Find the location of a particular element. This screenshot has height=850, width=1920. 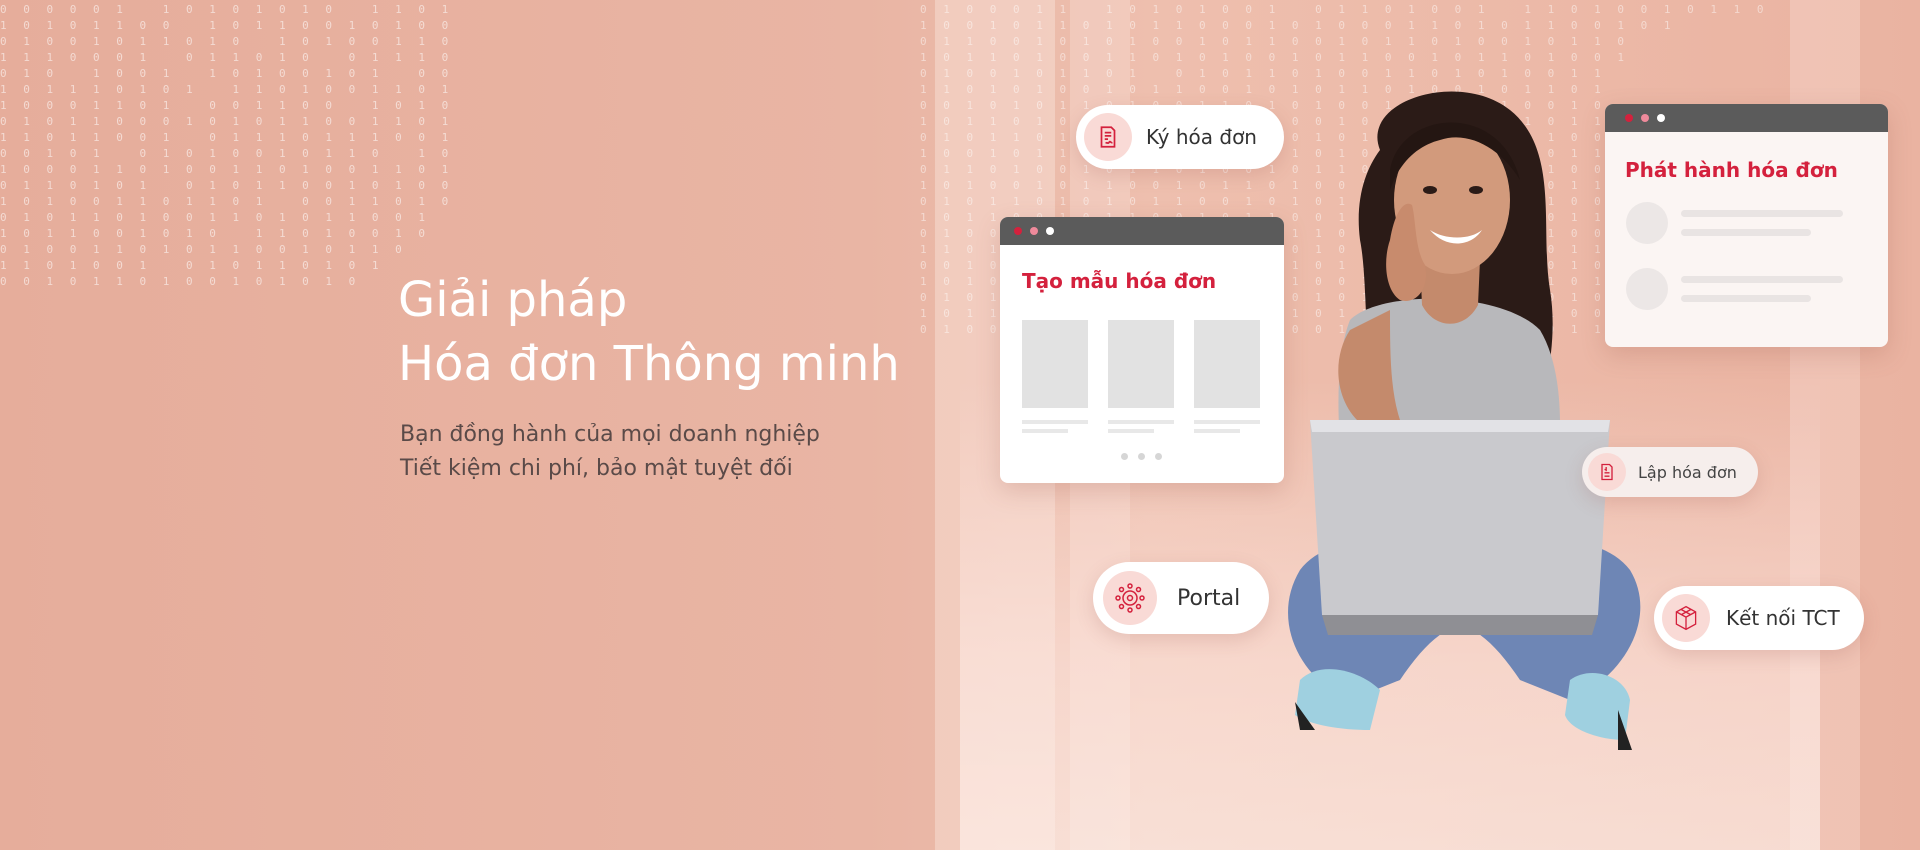

invoice-template-title: Tạo mẫu hóa đơn is located at coordinates (1119, 281).